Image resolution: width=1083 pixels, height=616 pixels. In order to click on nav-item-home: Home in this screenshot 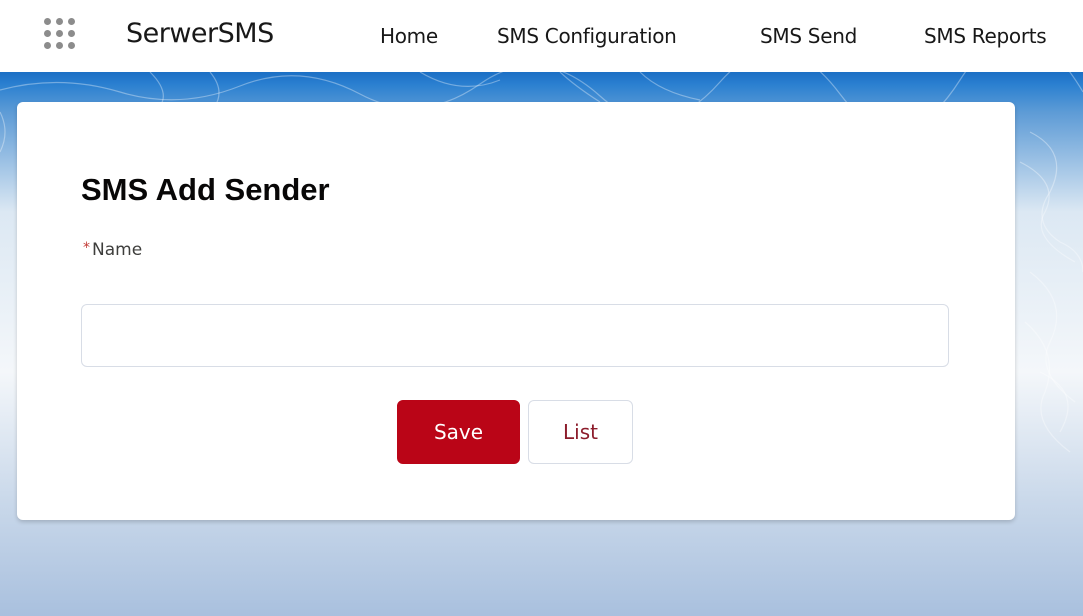, I will do `click(409, 36)`.